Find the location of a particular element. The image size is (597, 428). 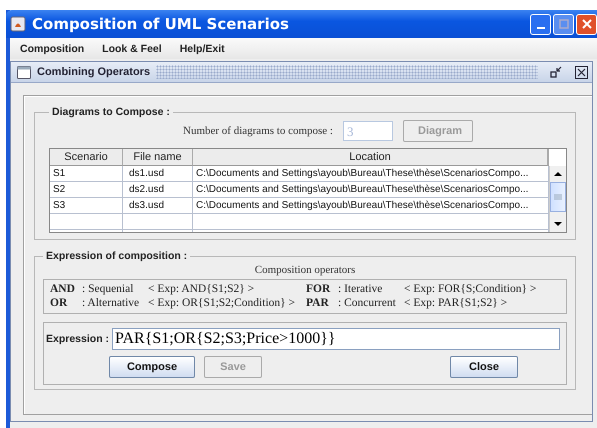

menu-item: Help/Exit is located at coordinates (202, 48).